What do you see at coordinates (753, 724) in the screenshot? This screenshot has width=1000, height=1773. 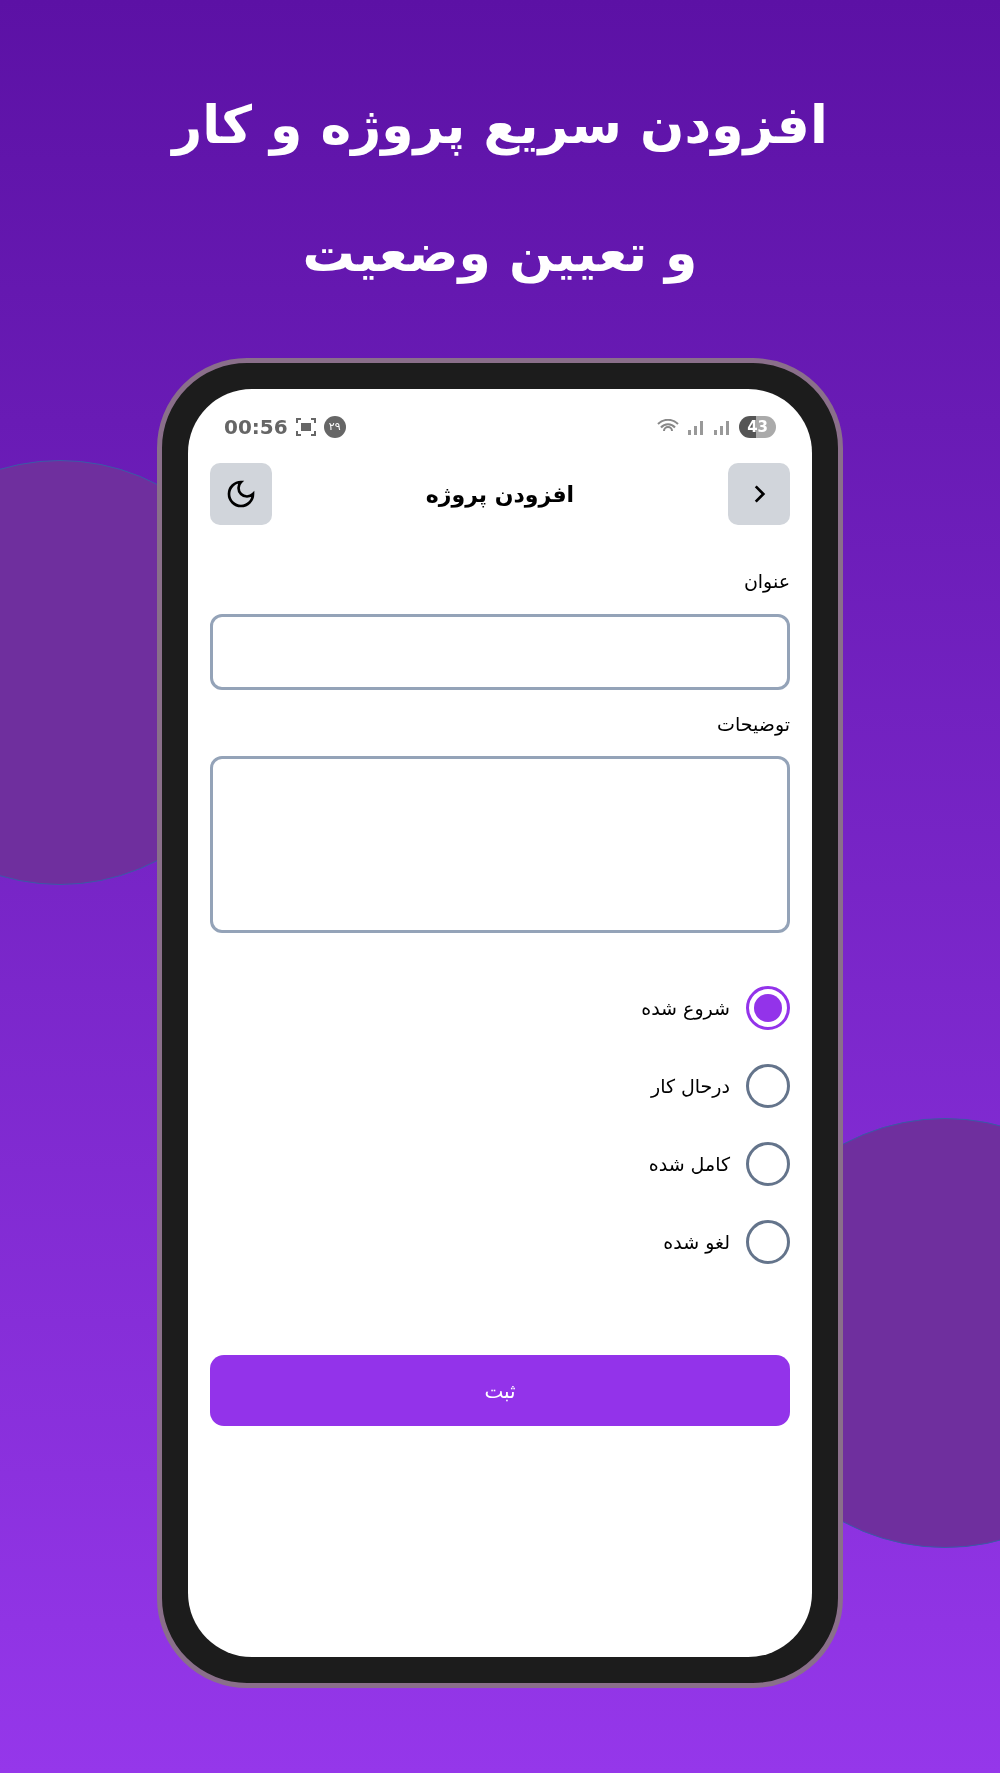 I see `field-label: توضیحات` at bounding box center [753, 724].